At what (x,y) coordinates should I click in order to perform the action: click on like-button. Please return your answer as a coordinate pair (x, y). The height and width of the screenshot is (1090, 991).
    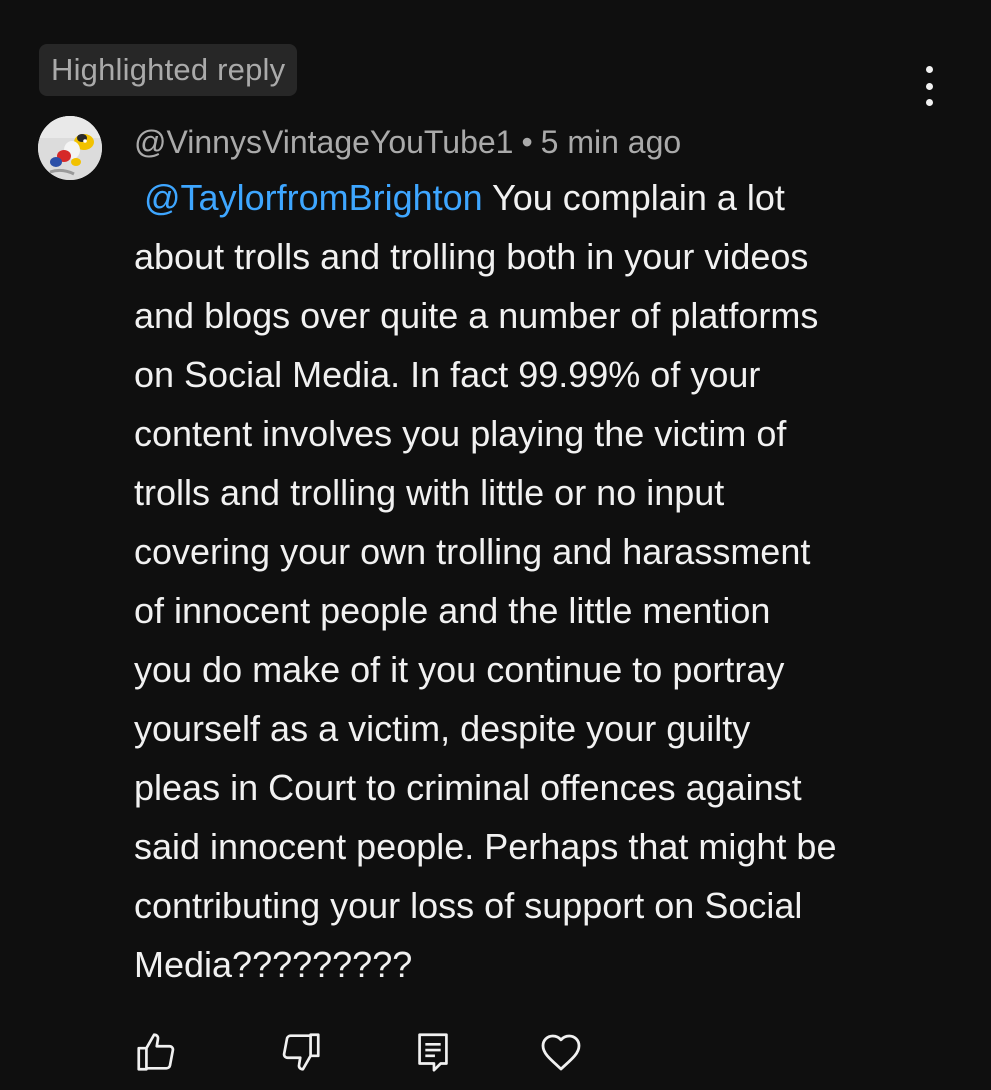
    Looking at the image, I should click on (156, 1052).